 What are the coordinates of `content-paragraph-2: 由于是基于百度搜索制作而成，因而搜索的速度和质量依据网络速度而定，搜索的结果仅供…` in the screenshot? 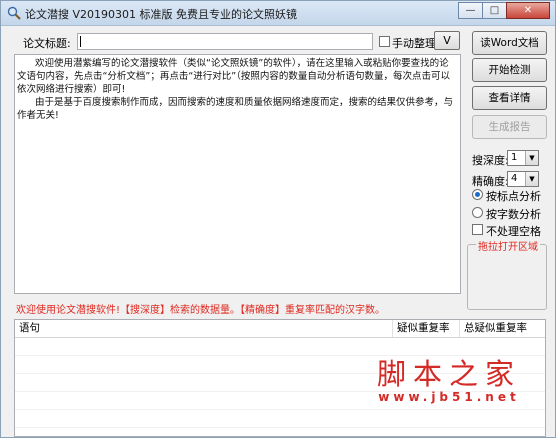 It's located at (235, 109).